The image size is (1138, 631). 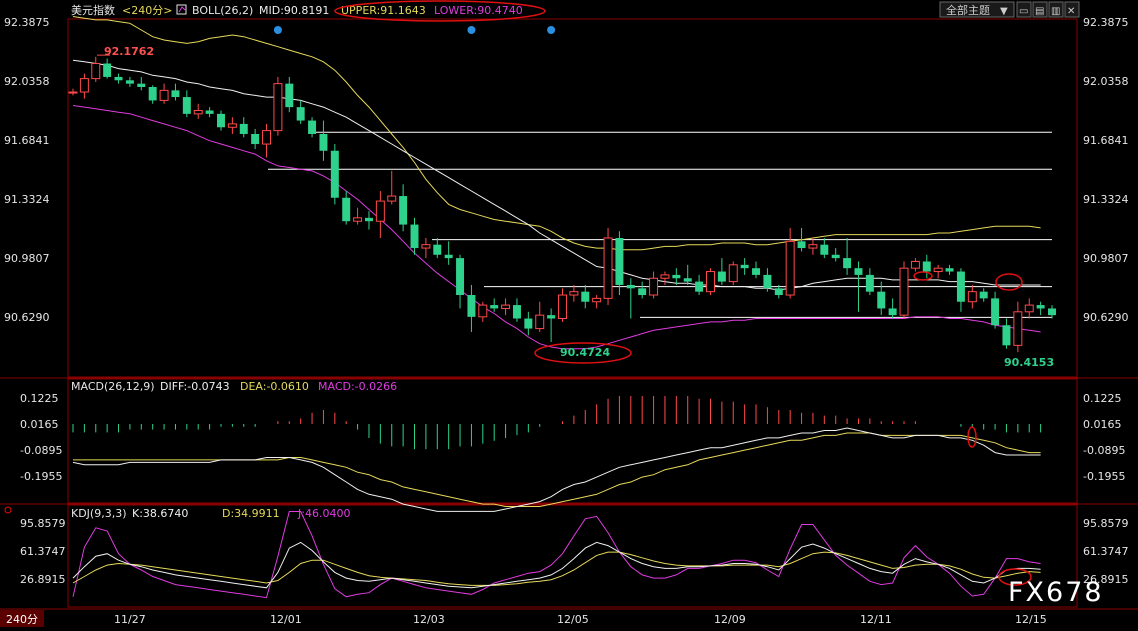 What do you see at coordinates (1004, 11) in the screenshot?
I see `chevron-down-icon: ▼` at bounding box center [1004, 11].